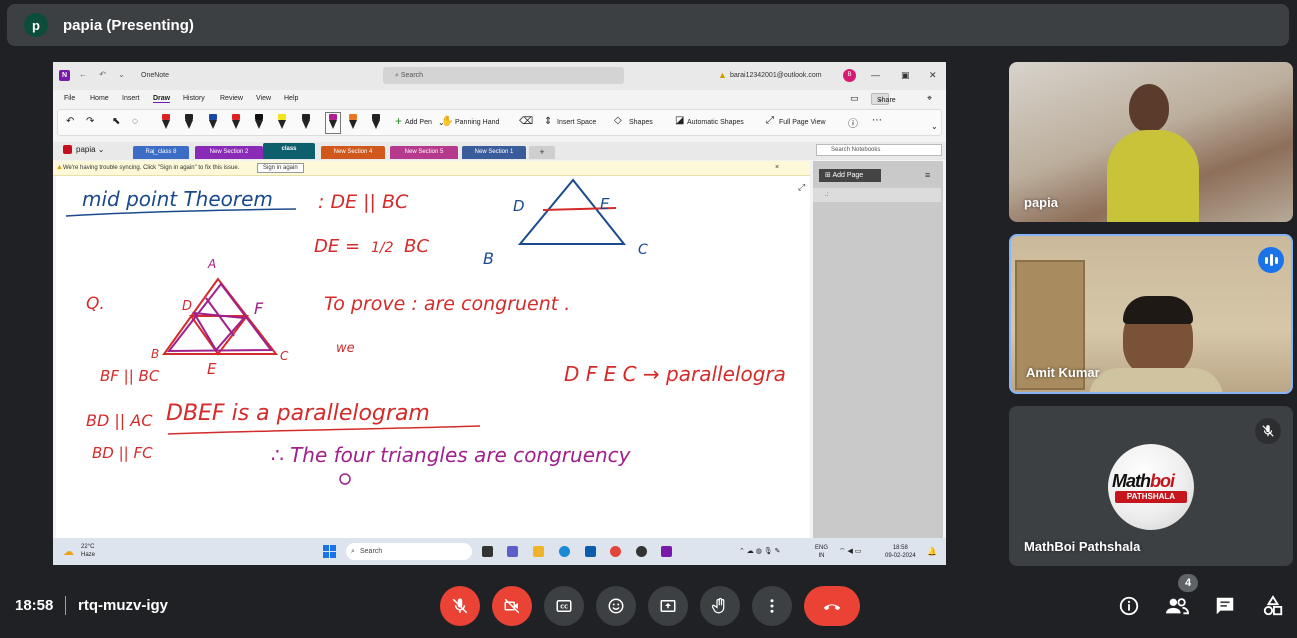  I want to click on more-options-button, so click(772, 606).